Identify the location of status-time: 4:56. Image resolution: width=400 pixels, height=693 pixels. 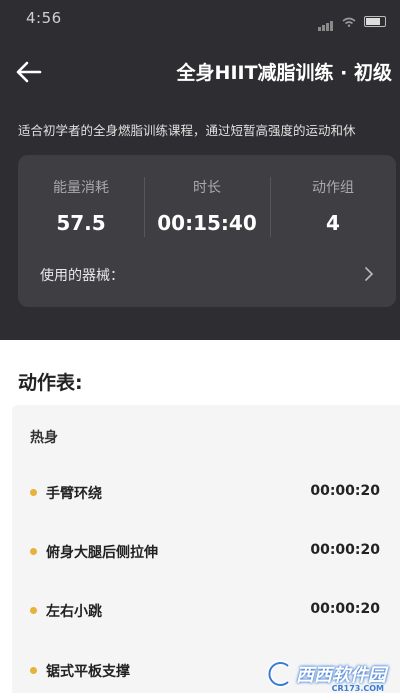
(44, 18).